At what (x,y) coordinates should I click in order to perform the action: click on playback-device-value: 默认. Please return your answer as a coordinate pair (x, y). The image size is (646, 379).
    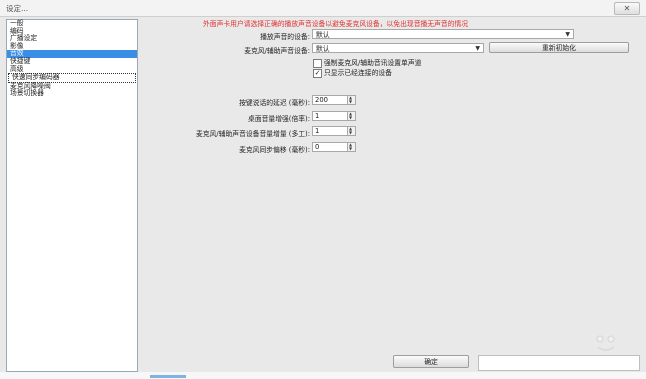
    Looking at the image, I should click on (323, 35).